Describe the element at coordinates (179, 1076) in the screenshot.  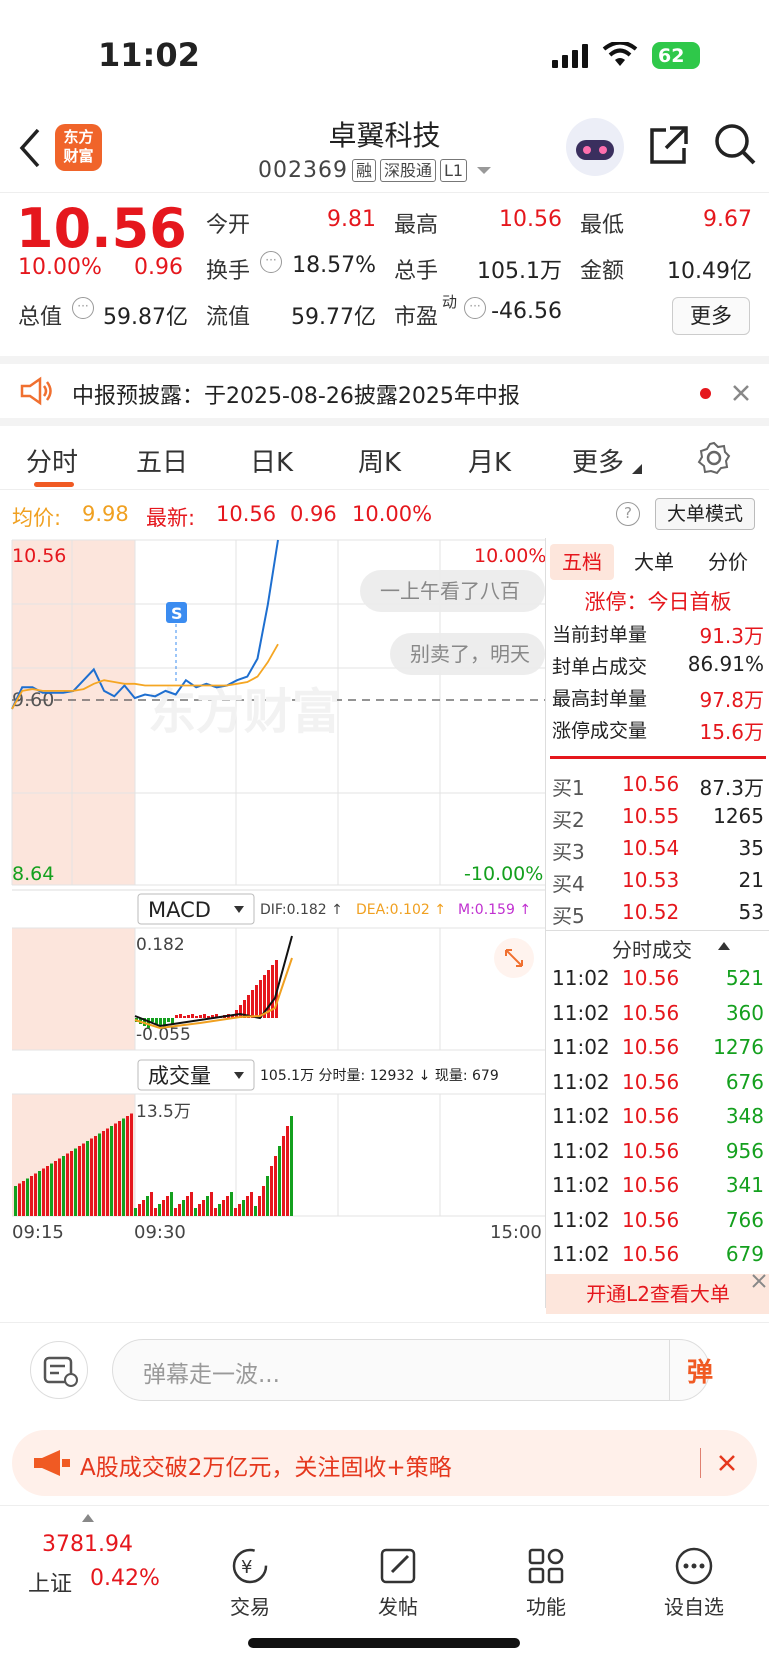
I see `volume-label: 成交量` at that location.